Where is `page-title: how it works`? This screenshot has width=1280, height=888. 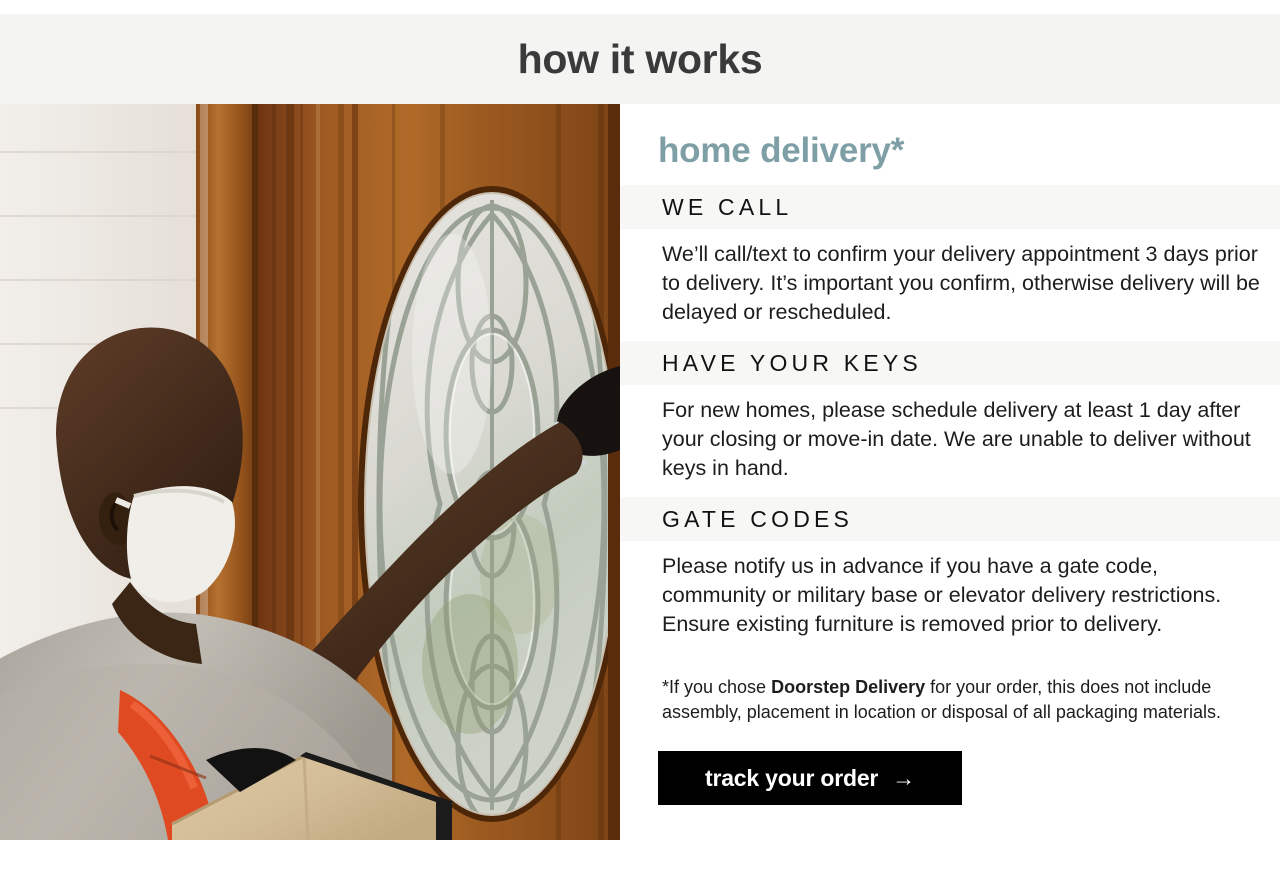 page-title: how it works is located at coordinates (640, 58).